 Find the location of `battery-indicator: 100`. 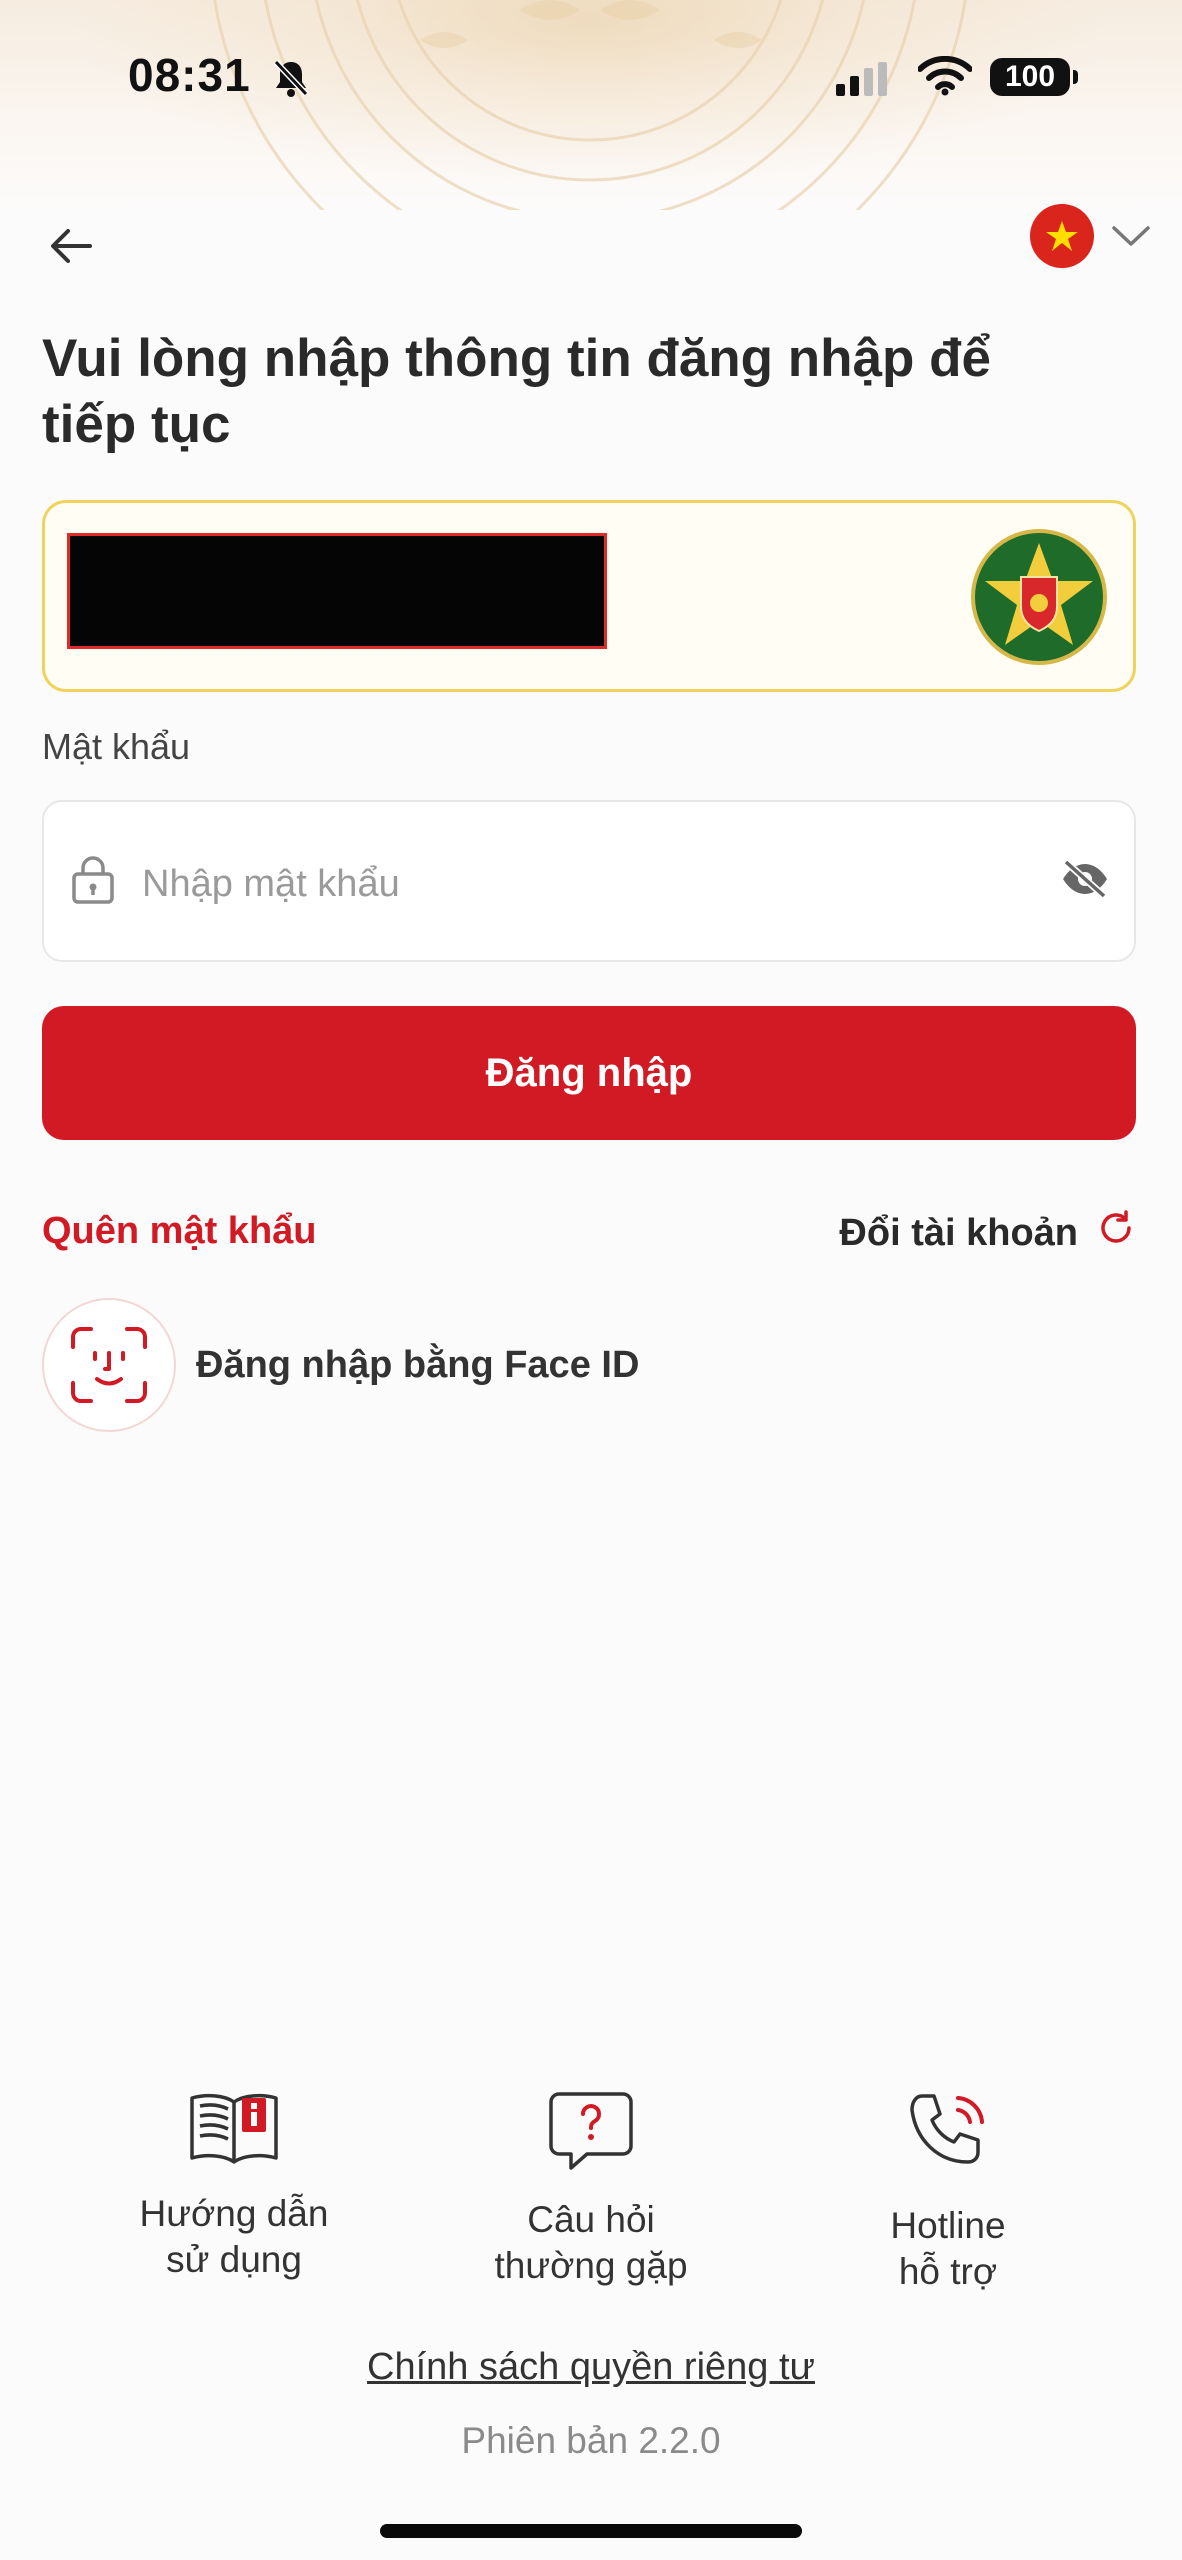

battery-indicator: 100 is located at coordinates (1030, 77).